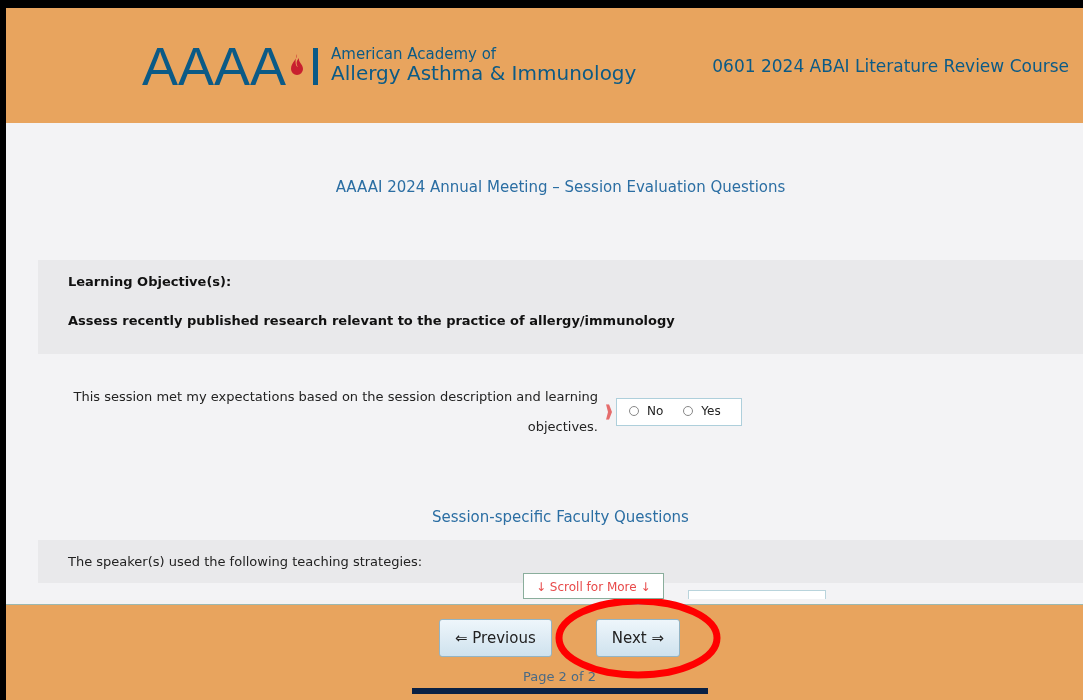 The width and height of the screenshot is (1083, 700). Describe the element at coordinates (150, 281) in the screenshot. I see `objectives-label: Learning Objective(s):` at that location.